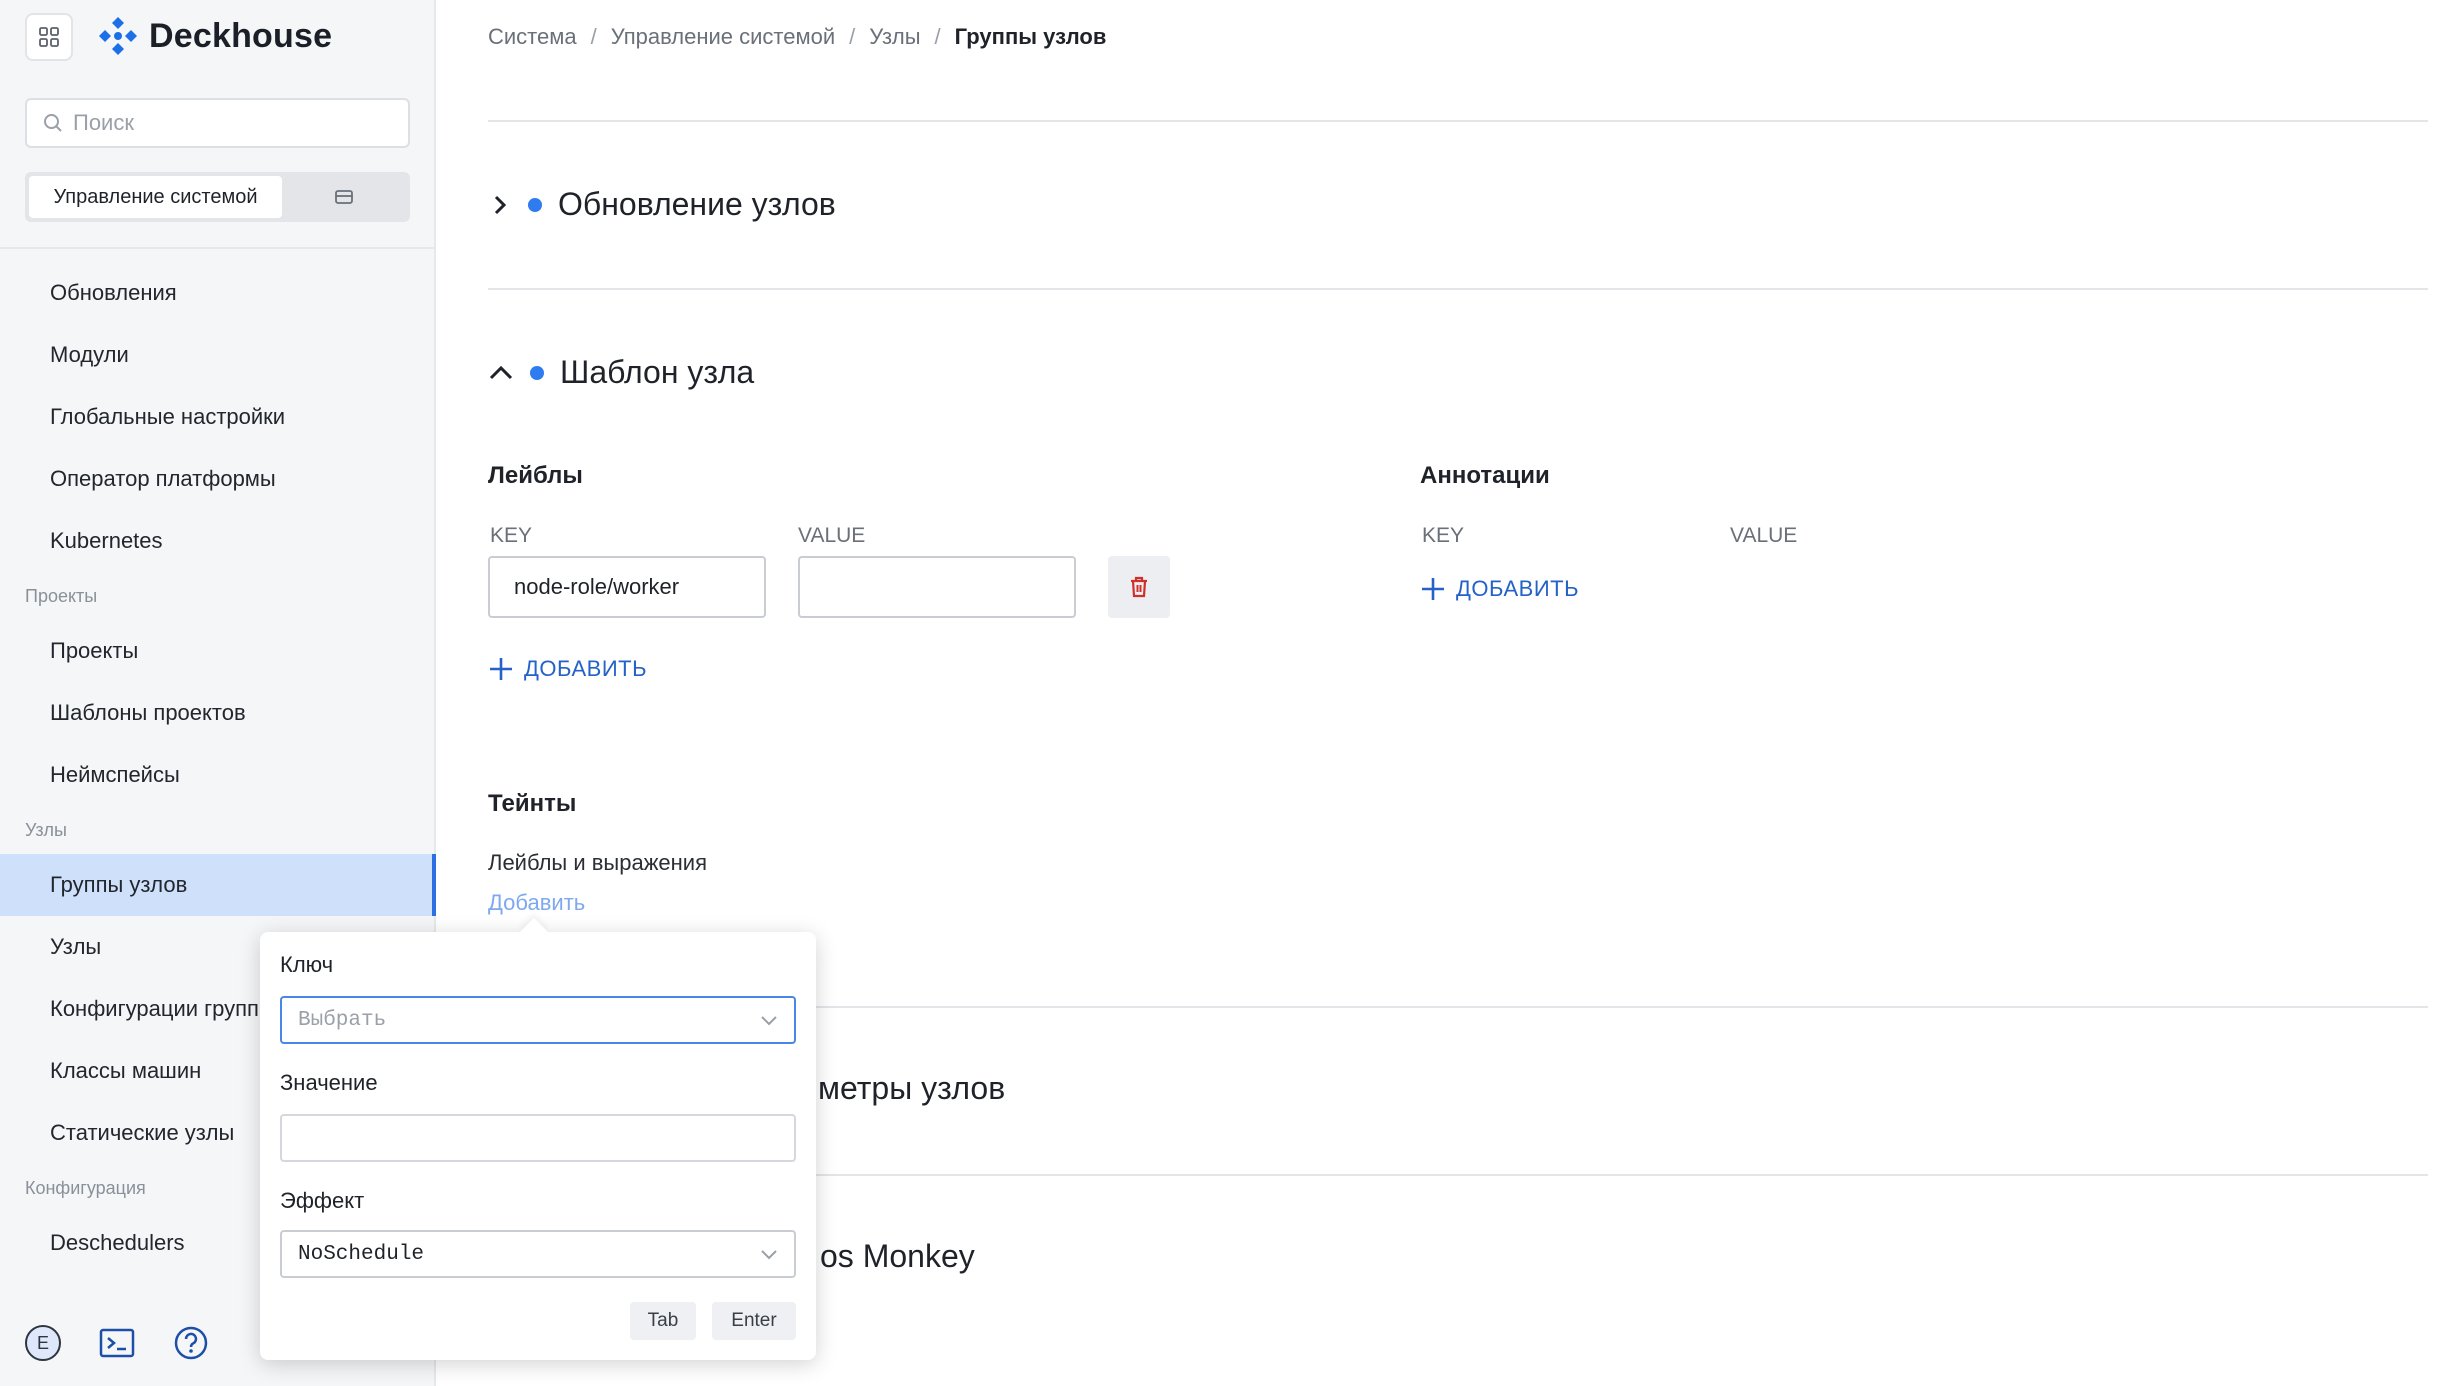 The image size is (2464, 1386). I want to click on annotations-value-header: VALUE, so click(1764, 535).